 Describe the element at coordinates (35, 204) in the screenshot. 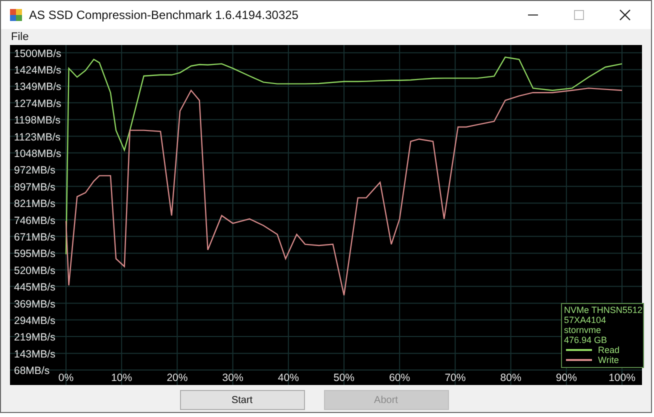

I see `y-axis-label: 821MB/s` at that location.